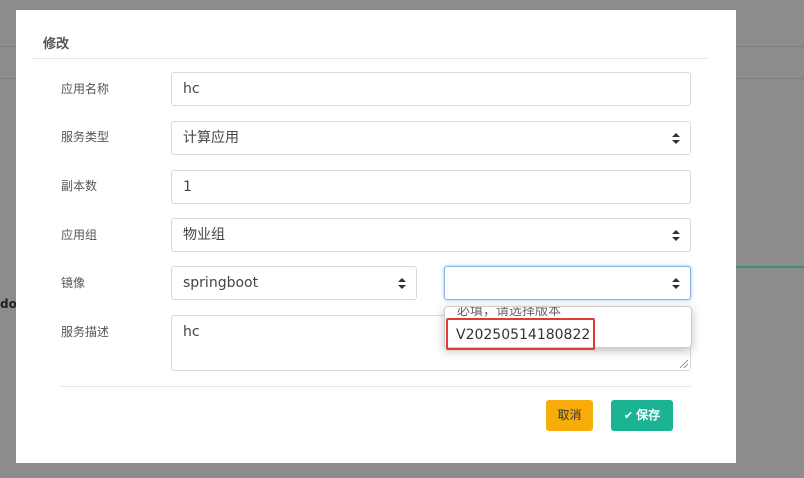 The image size is (804, 478). I want to click on footer-divider, so click(375, 386).